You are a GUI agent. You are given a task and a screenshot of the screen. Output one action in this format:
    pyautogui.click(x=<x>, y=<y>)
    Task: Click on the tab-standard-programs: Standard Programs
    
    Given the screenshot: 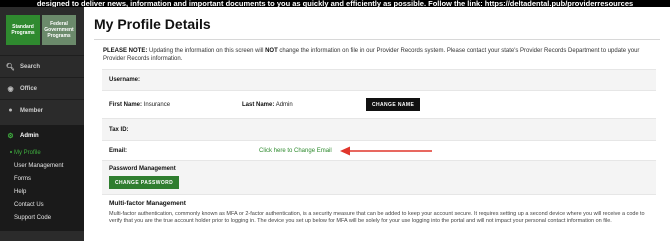 What is the action you would take?
    pyautogui.click(x=23, y=30)
    